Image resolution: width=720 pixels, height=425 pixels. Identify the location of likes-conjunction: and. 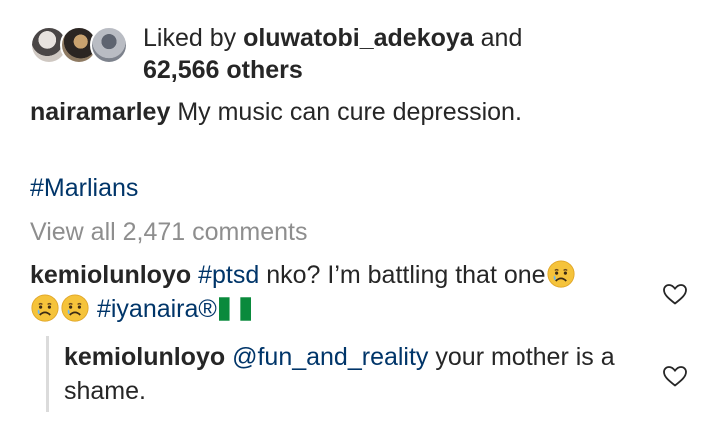
(498, 38).